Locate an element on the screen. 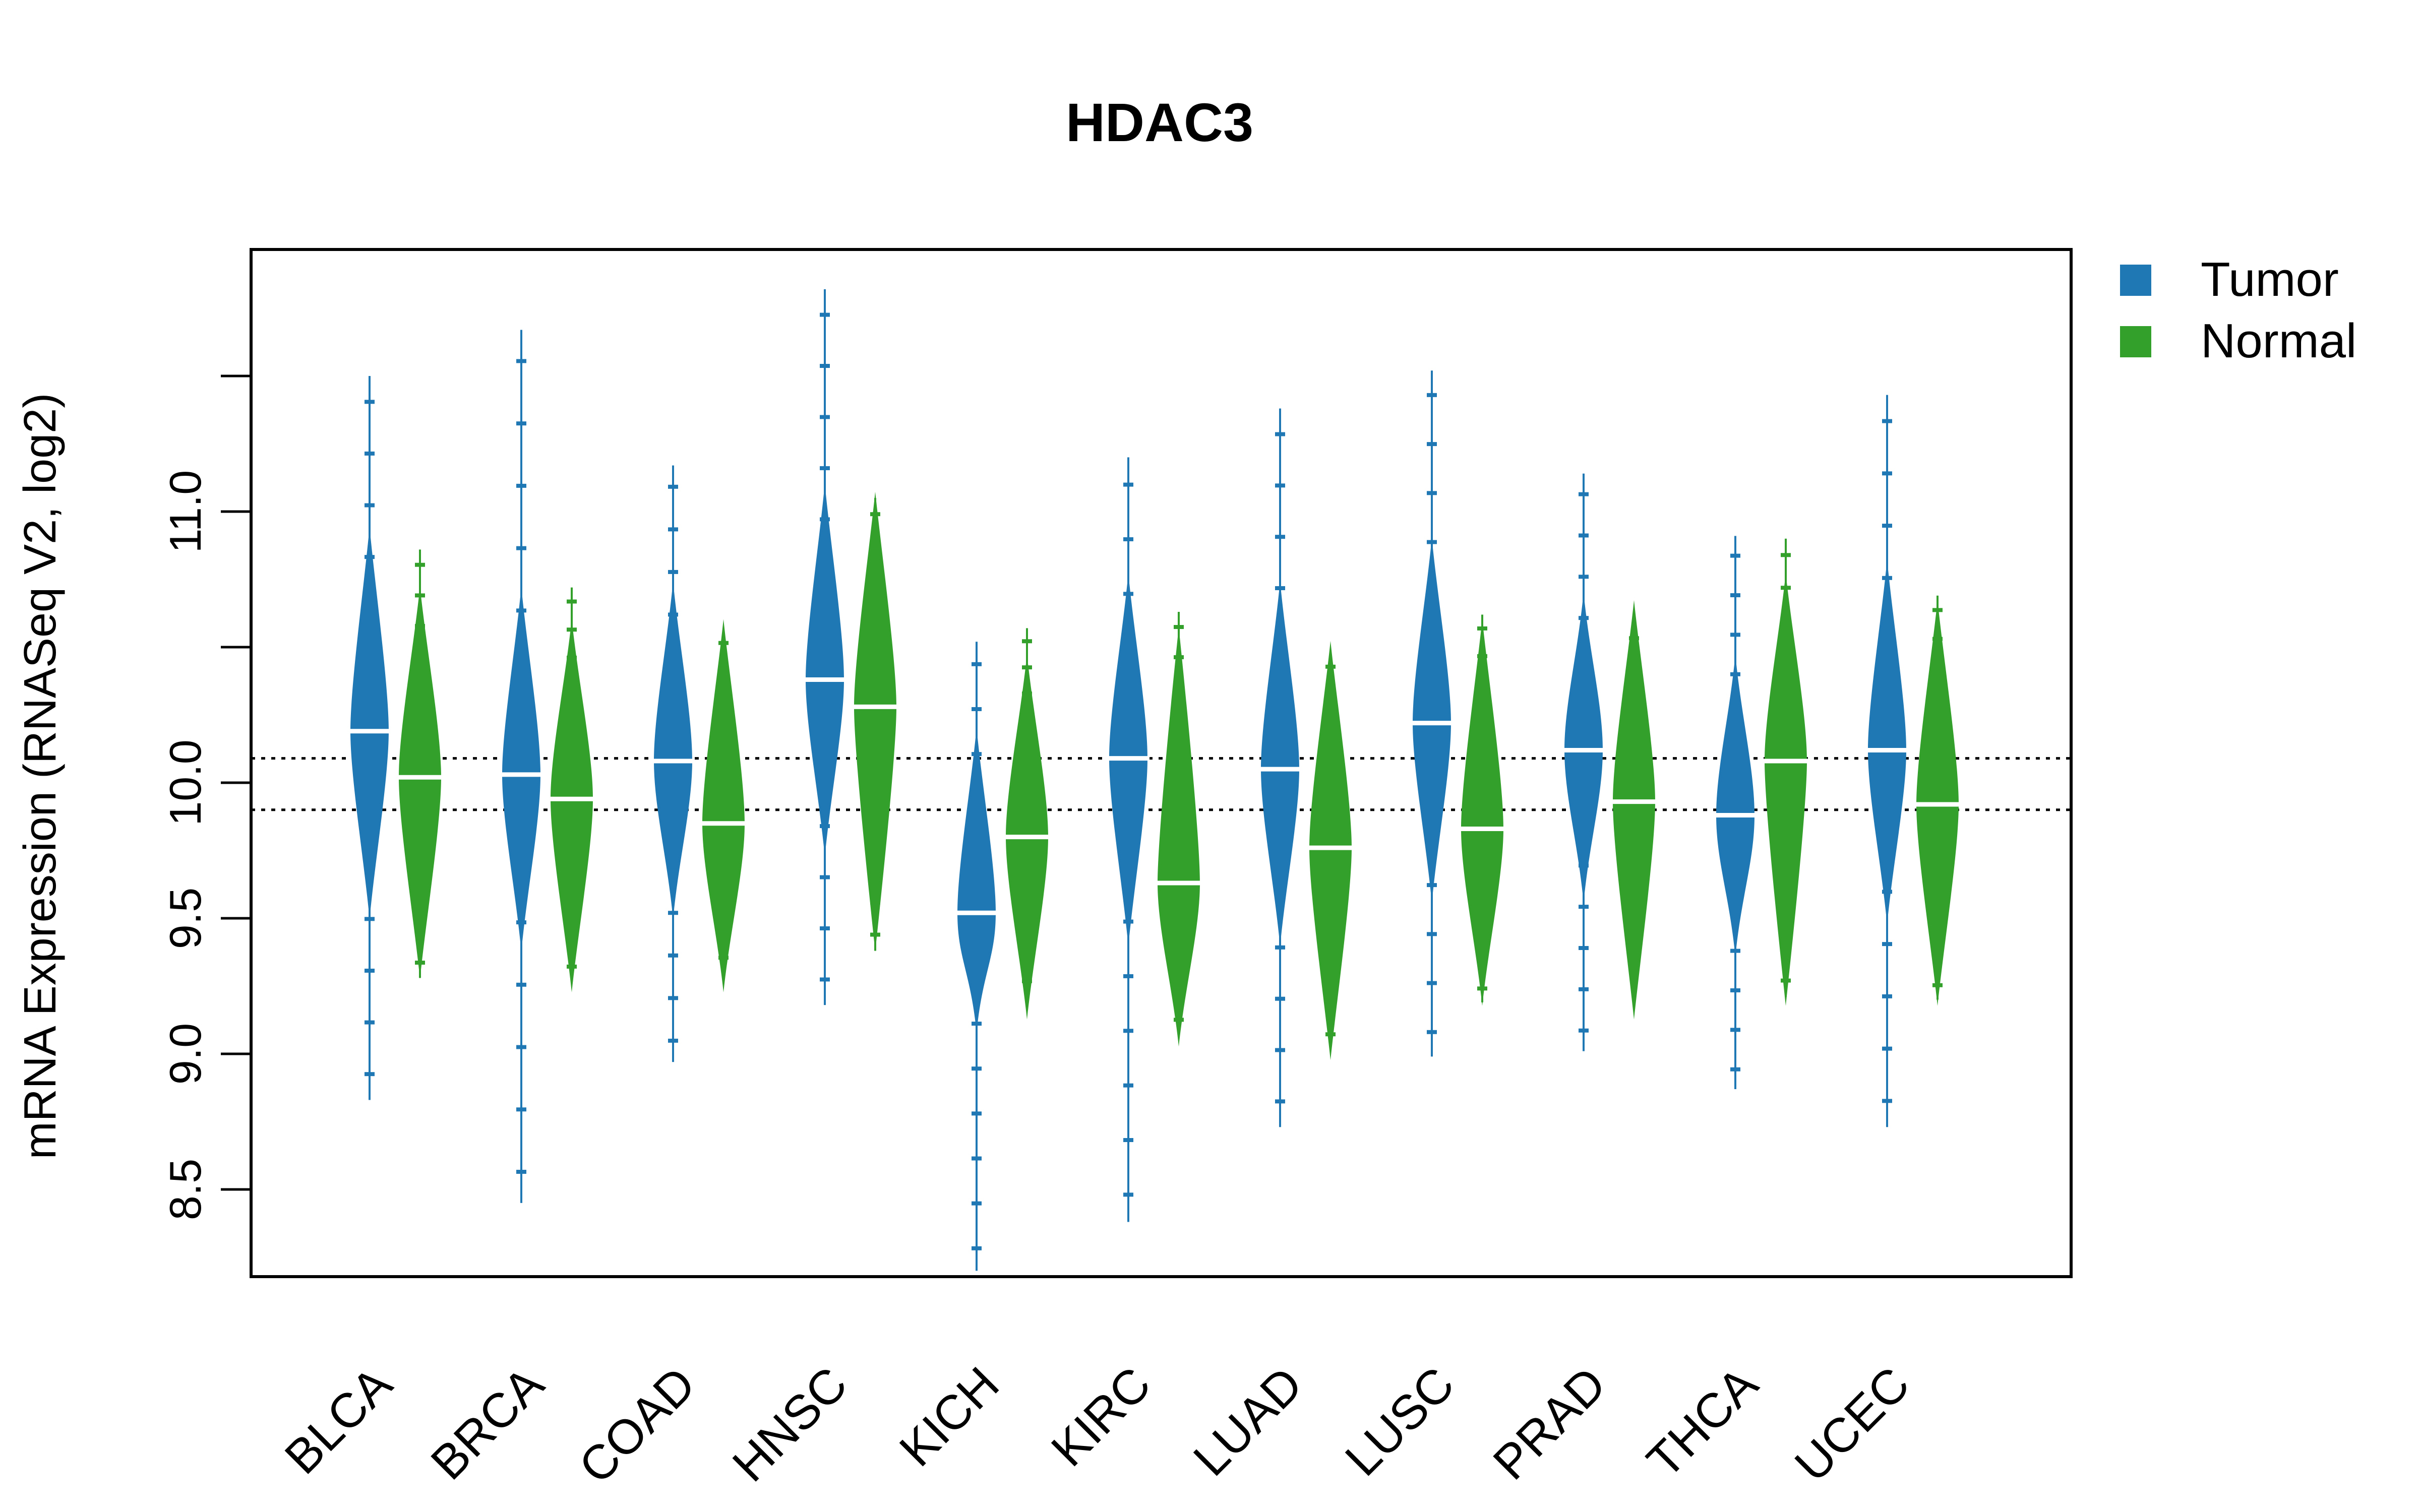  legend-label-tumor: Tumor is located at coordinates (2270, 279).